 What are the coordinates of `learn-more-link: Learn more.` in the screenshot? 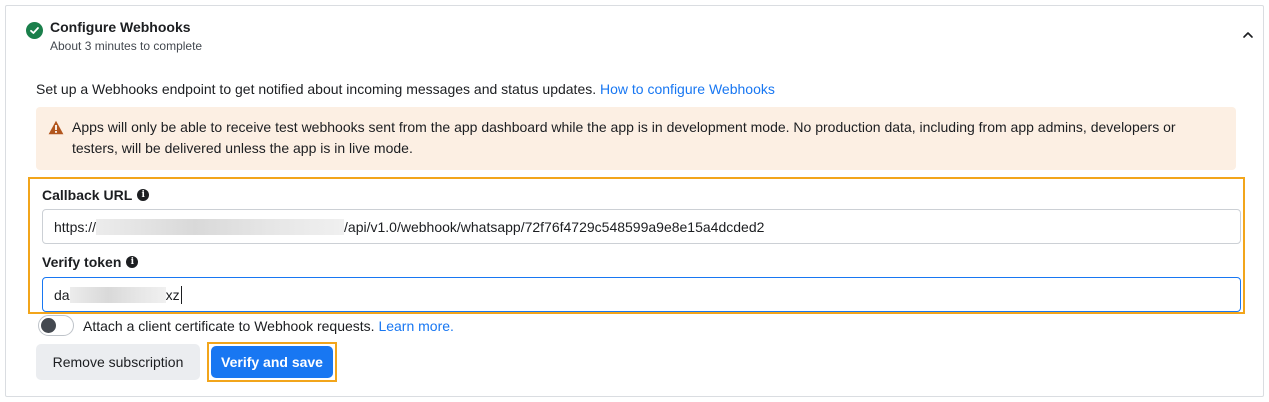 It's located at (415, 326).